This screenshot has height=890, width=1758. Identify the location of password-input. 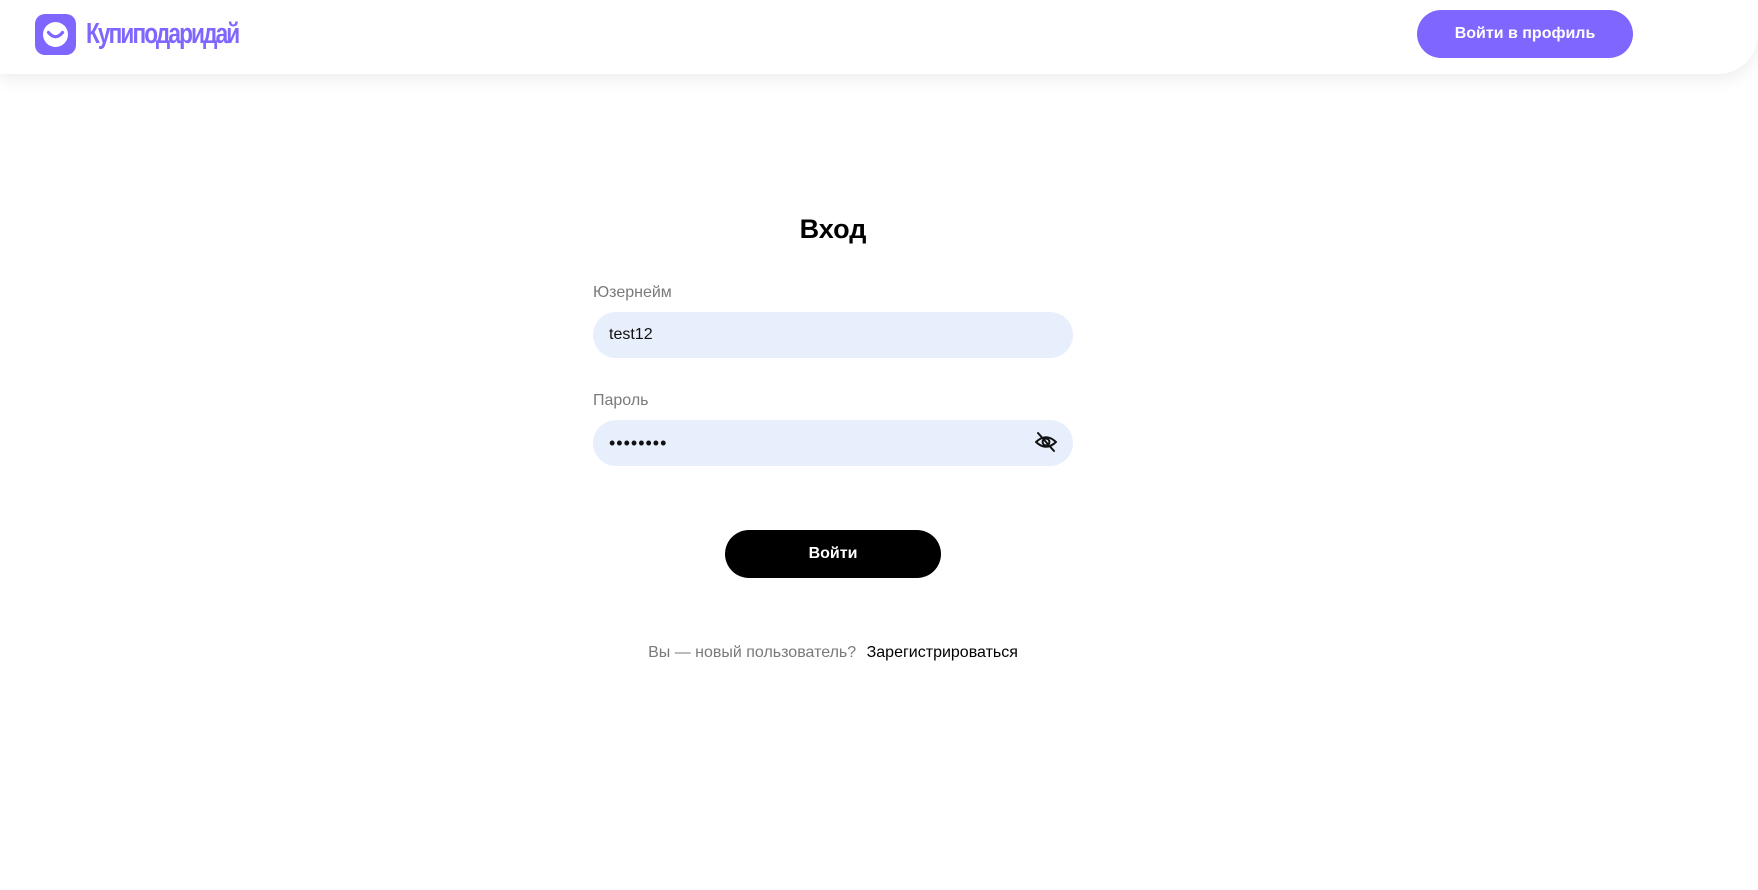
(833, 443).